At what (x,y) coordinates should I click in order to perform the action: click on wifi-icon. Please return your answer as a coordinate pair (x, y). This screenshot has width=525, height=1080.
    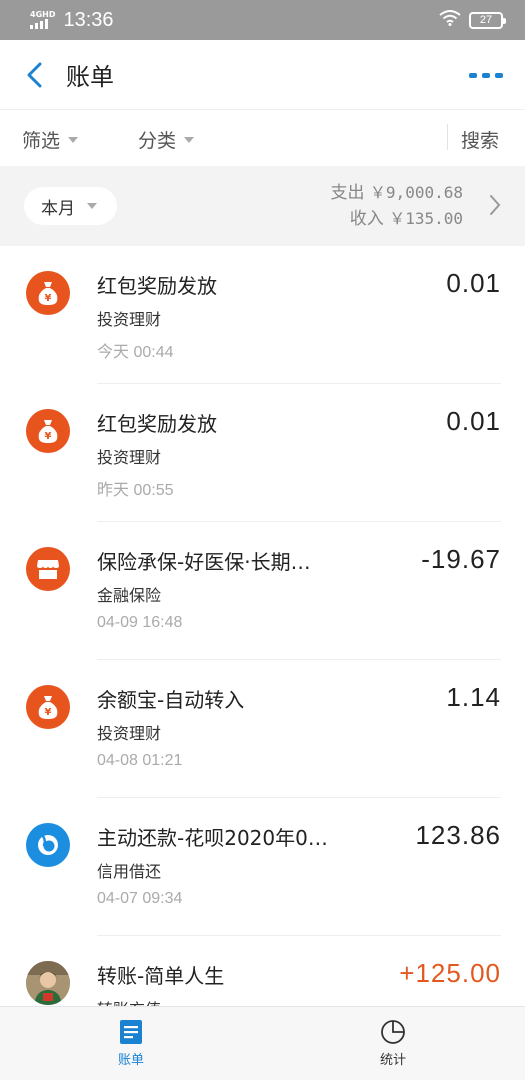
    Looking at the image, I should click on (450, 20).